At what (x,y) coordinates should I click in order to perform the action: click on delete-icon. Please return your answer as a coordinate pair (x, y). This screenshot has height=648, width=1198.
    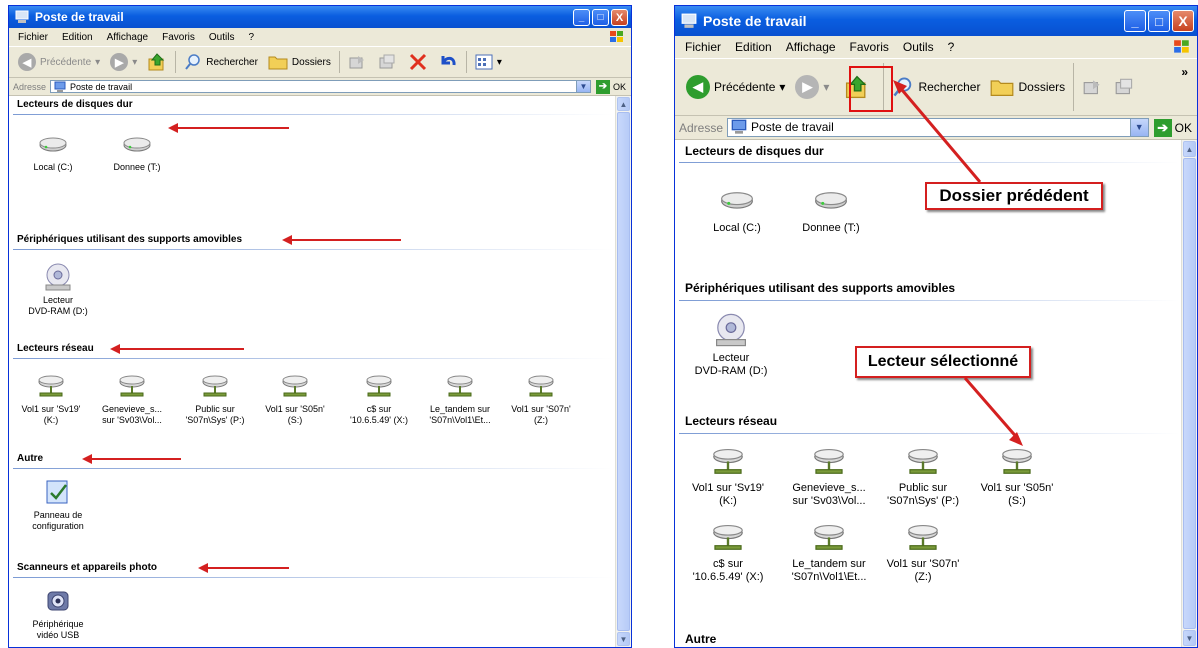
    Looking at the image, I should click on (417, 62).